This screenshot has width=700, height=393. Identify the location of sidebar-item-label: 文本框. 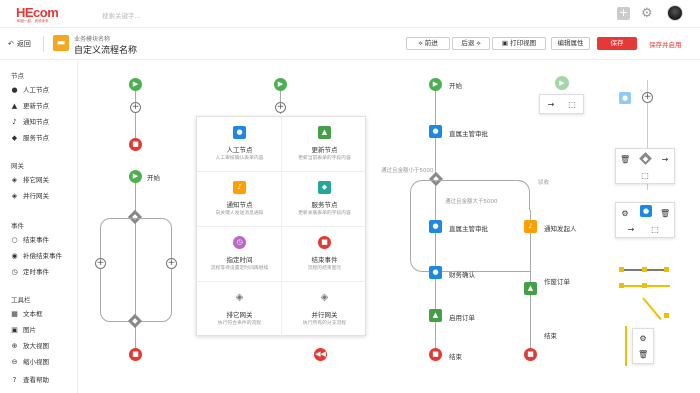
(33, 314).